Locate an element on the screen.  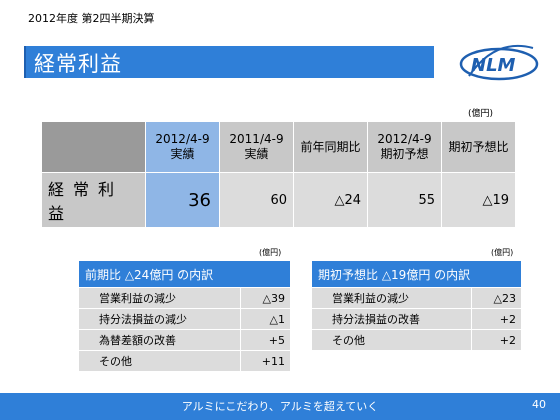
table-corner is located at coordinates (93, 147).